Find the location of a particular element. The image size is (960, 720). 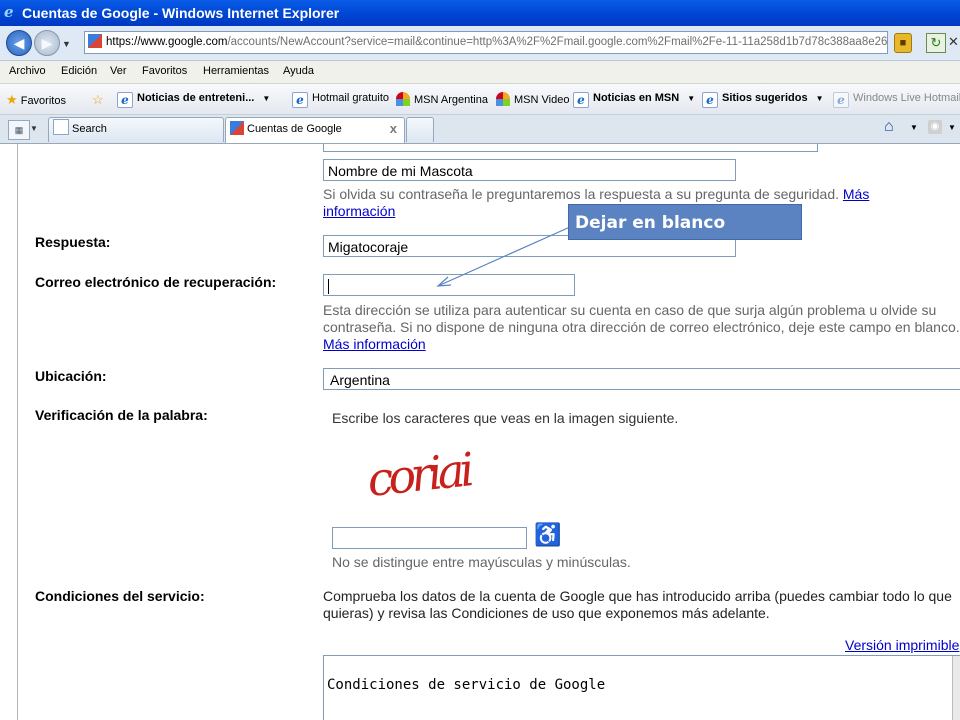

menu-archivo: Archivo is located at coordinates (27, 71).